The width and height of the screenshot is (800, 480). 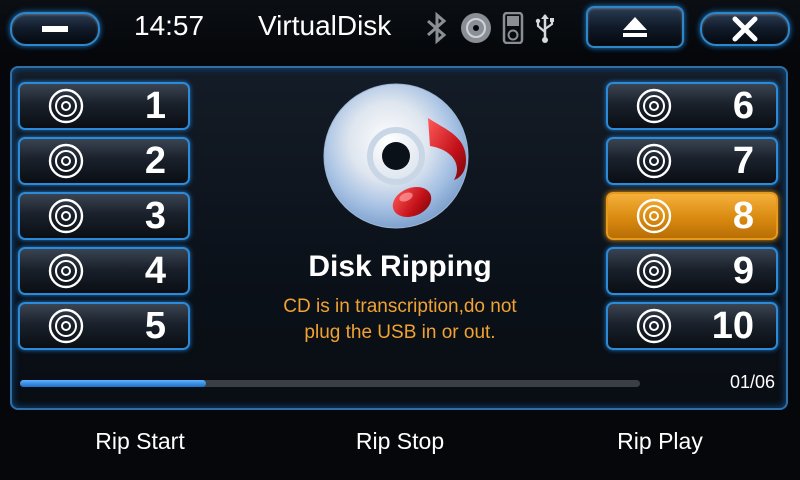 What do you see at coordinates (437, 28) in the screenshot?
I see `bluetooth-icon` at bounding box center [437, 28].